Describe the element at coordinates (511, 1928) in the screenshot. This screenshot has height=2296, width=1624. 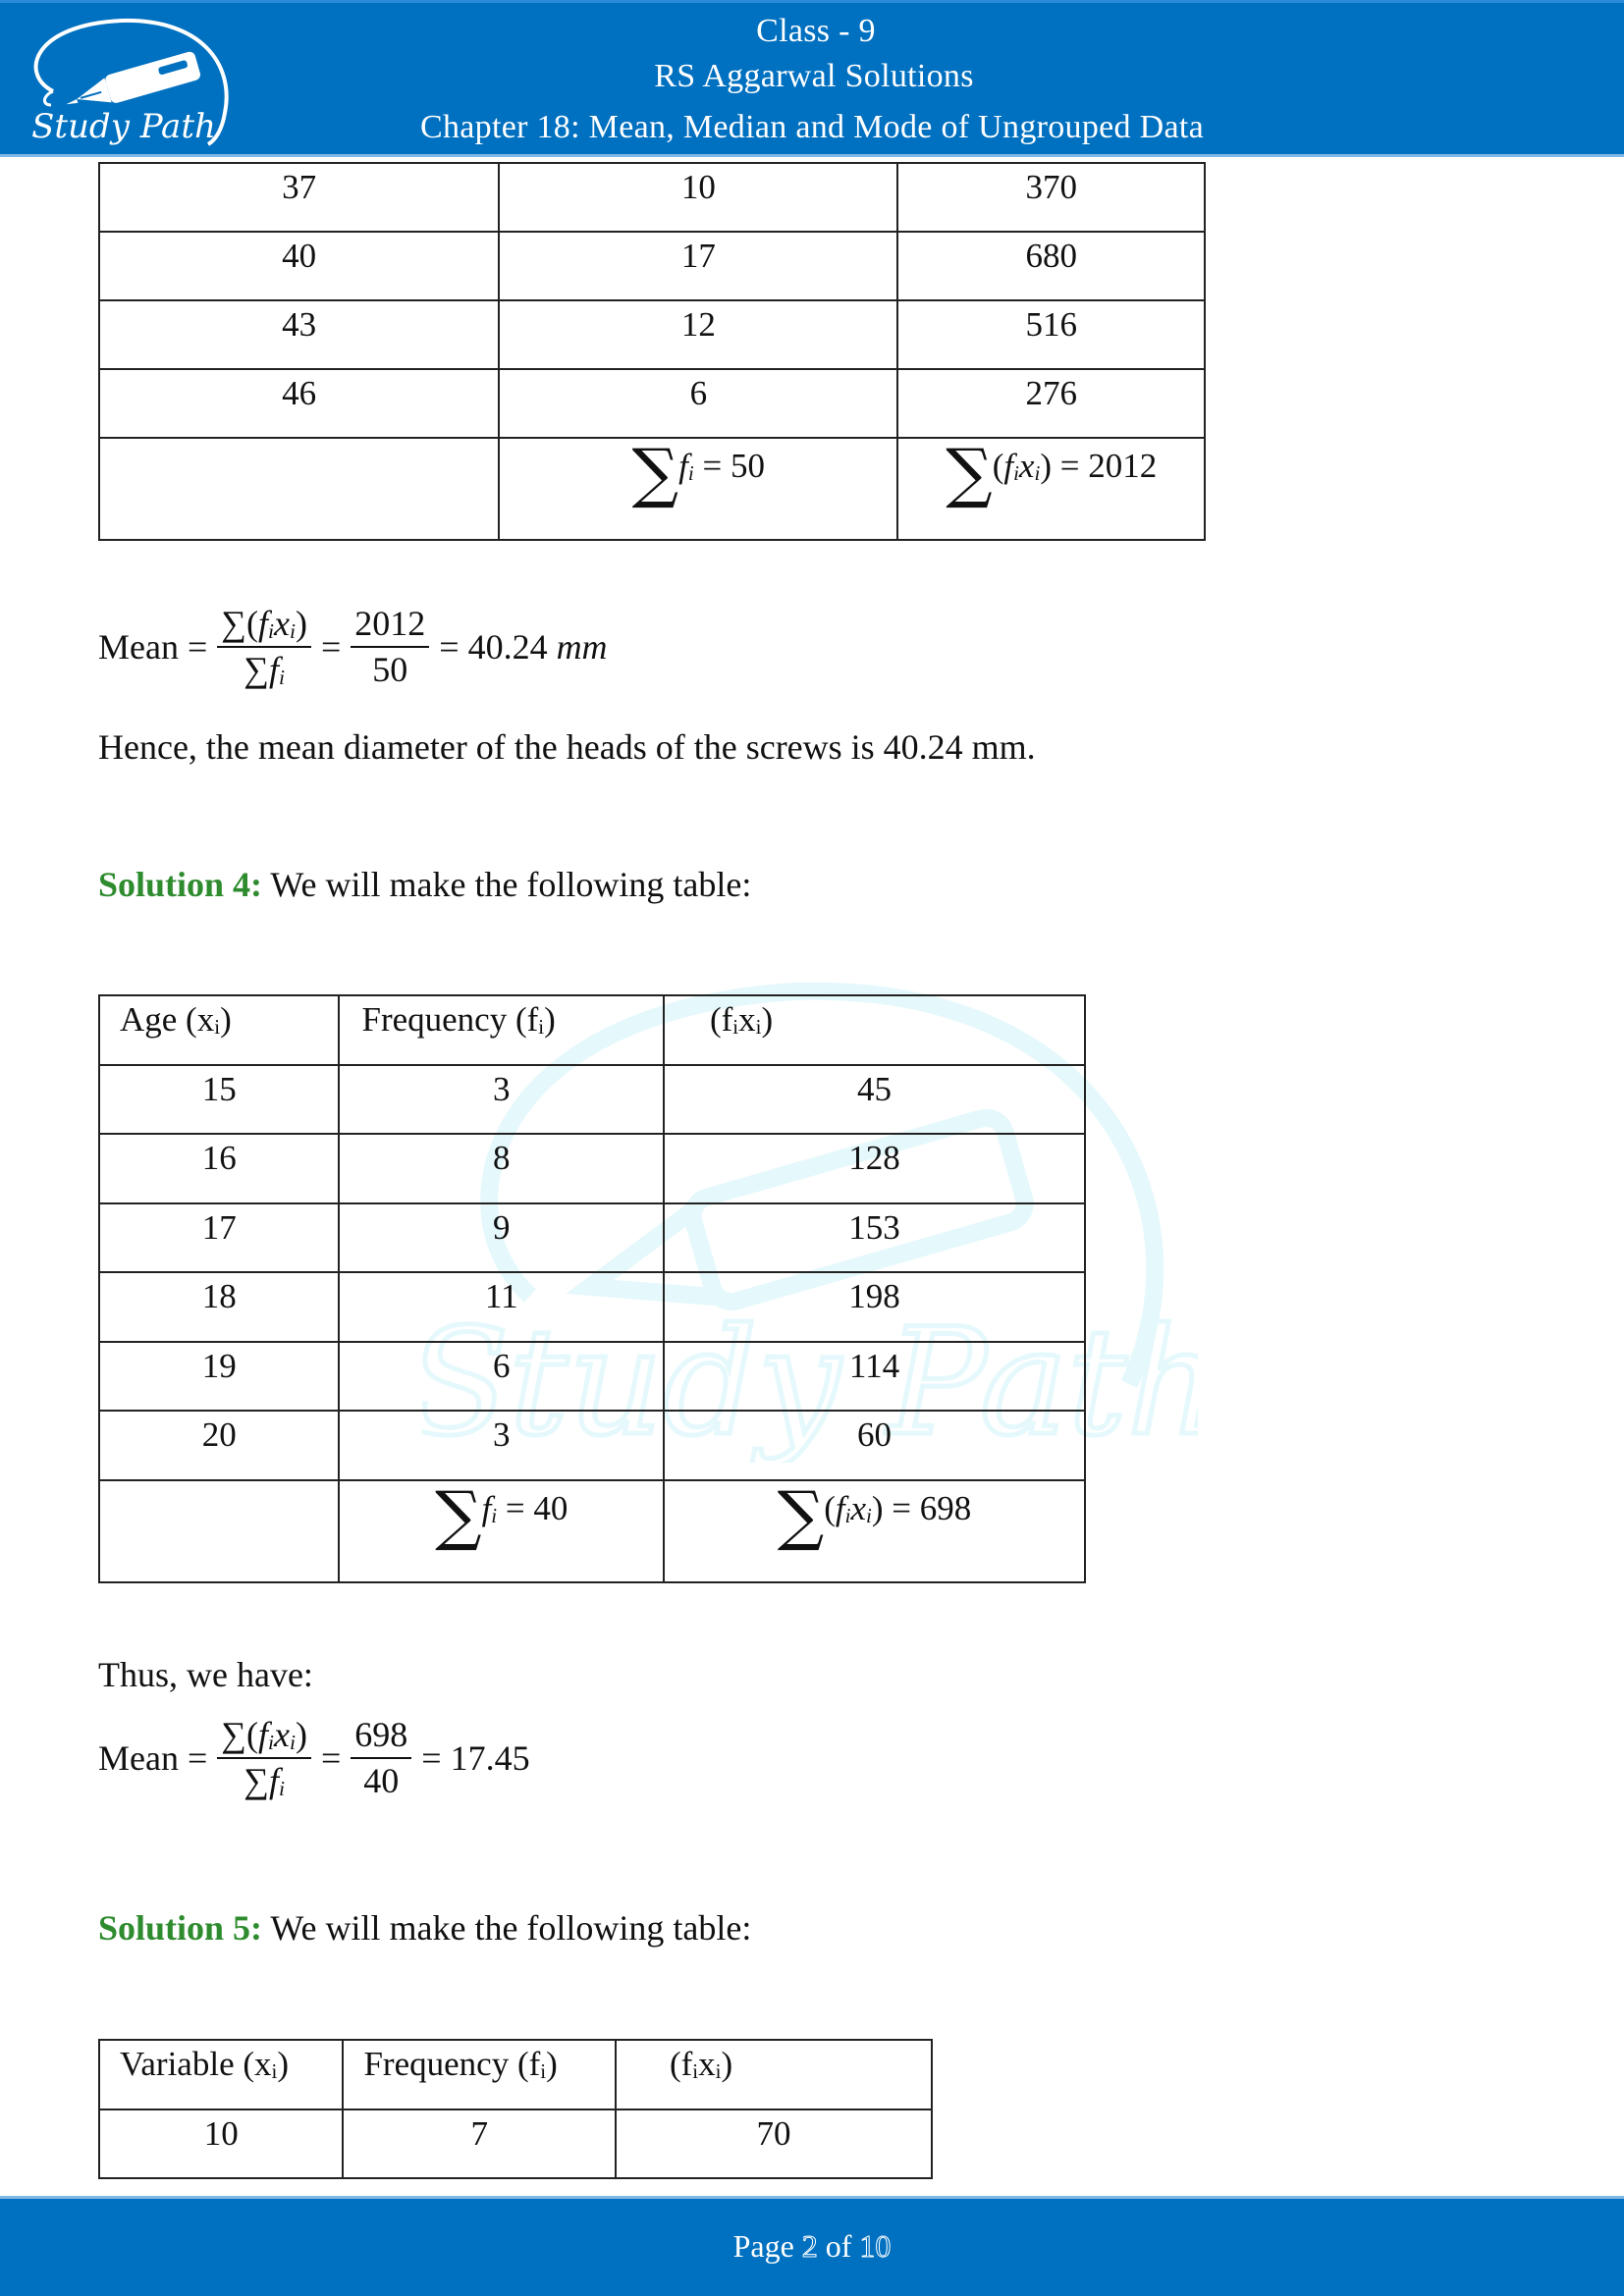
I see `solution5-intro: We will make the following table:` at that location.